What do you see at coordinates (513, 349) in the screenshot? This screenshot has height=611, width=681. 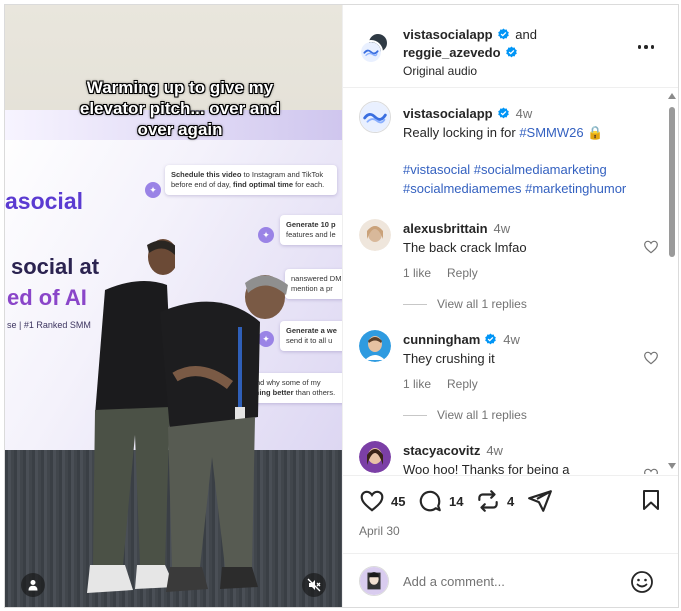 I see `comment-body: cunningham 4w They crushing it` at bounding box center [513, 349].